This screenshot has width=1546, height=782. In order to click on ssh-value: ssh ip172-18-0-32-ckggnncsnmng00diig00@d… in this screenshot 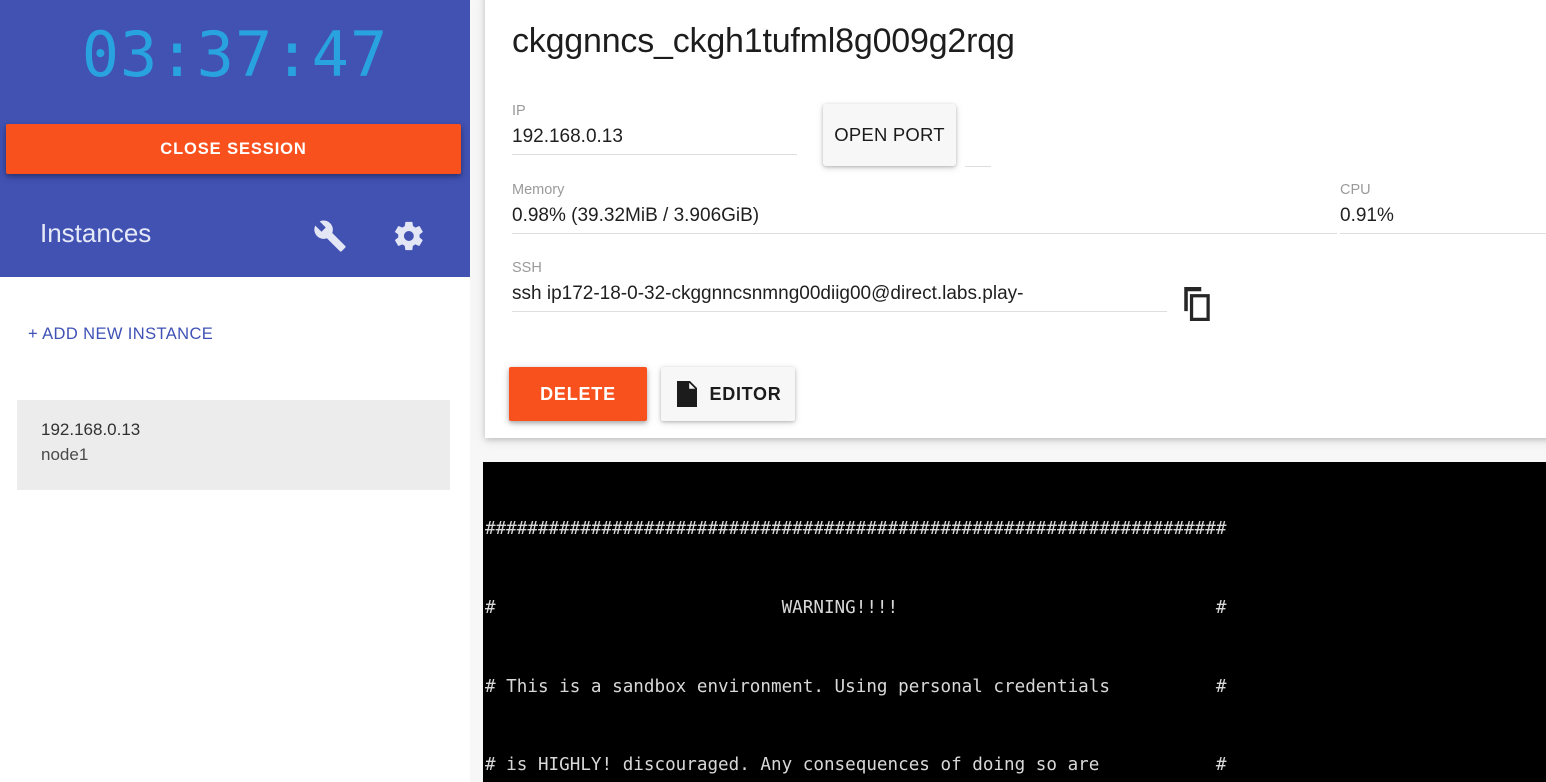, I will do `click(768, 293)`.